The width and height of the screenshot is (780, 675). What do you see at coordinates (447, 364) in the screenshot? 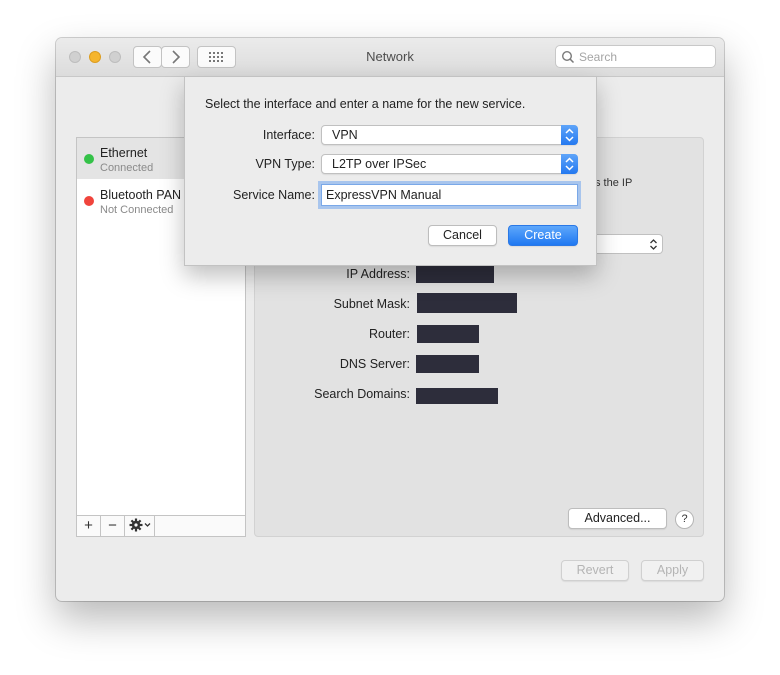
I see `dns-server-value-redacted` at bounding box center [447, 364].